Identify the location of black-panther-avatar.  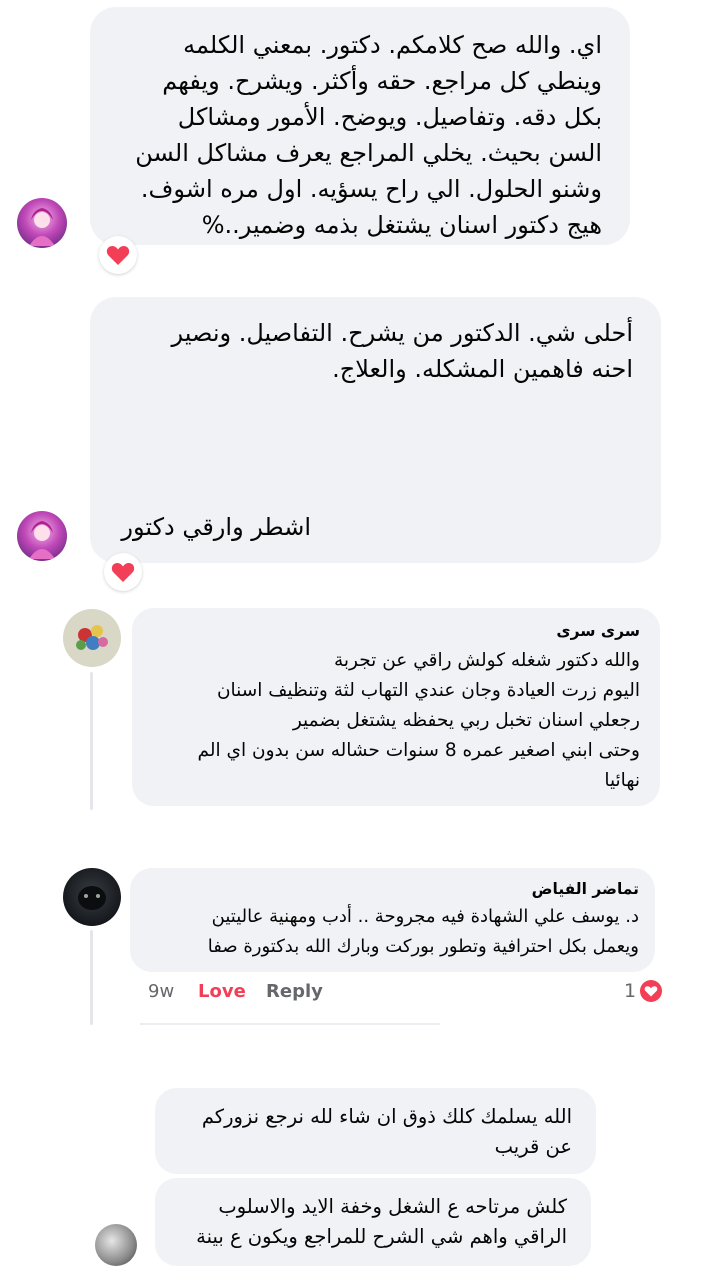
(92, 897).